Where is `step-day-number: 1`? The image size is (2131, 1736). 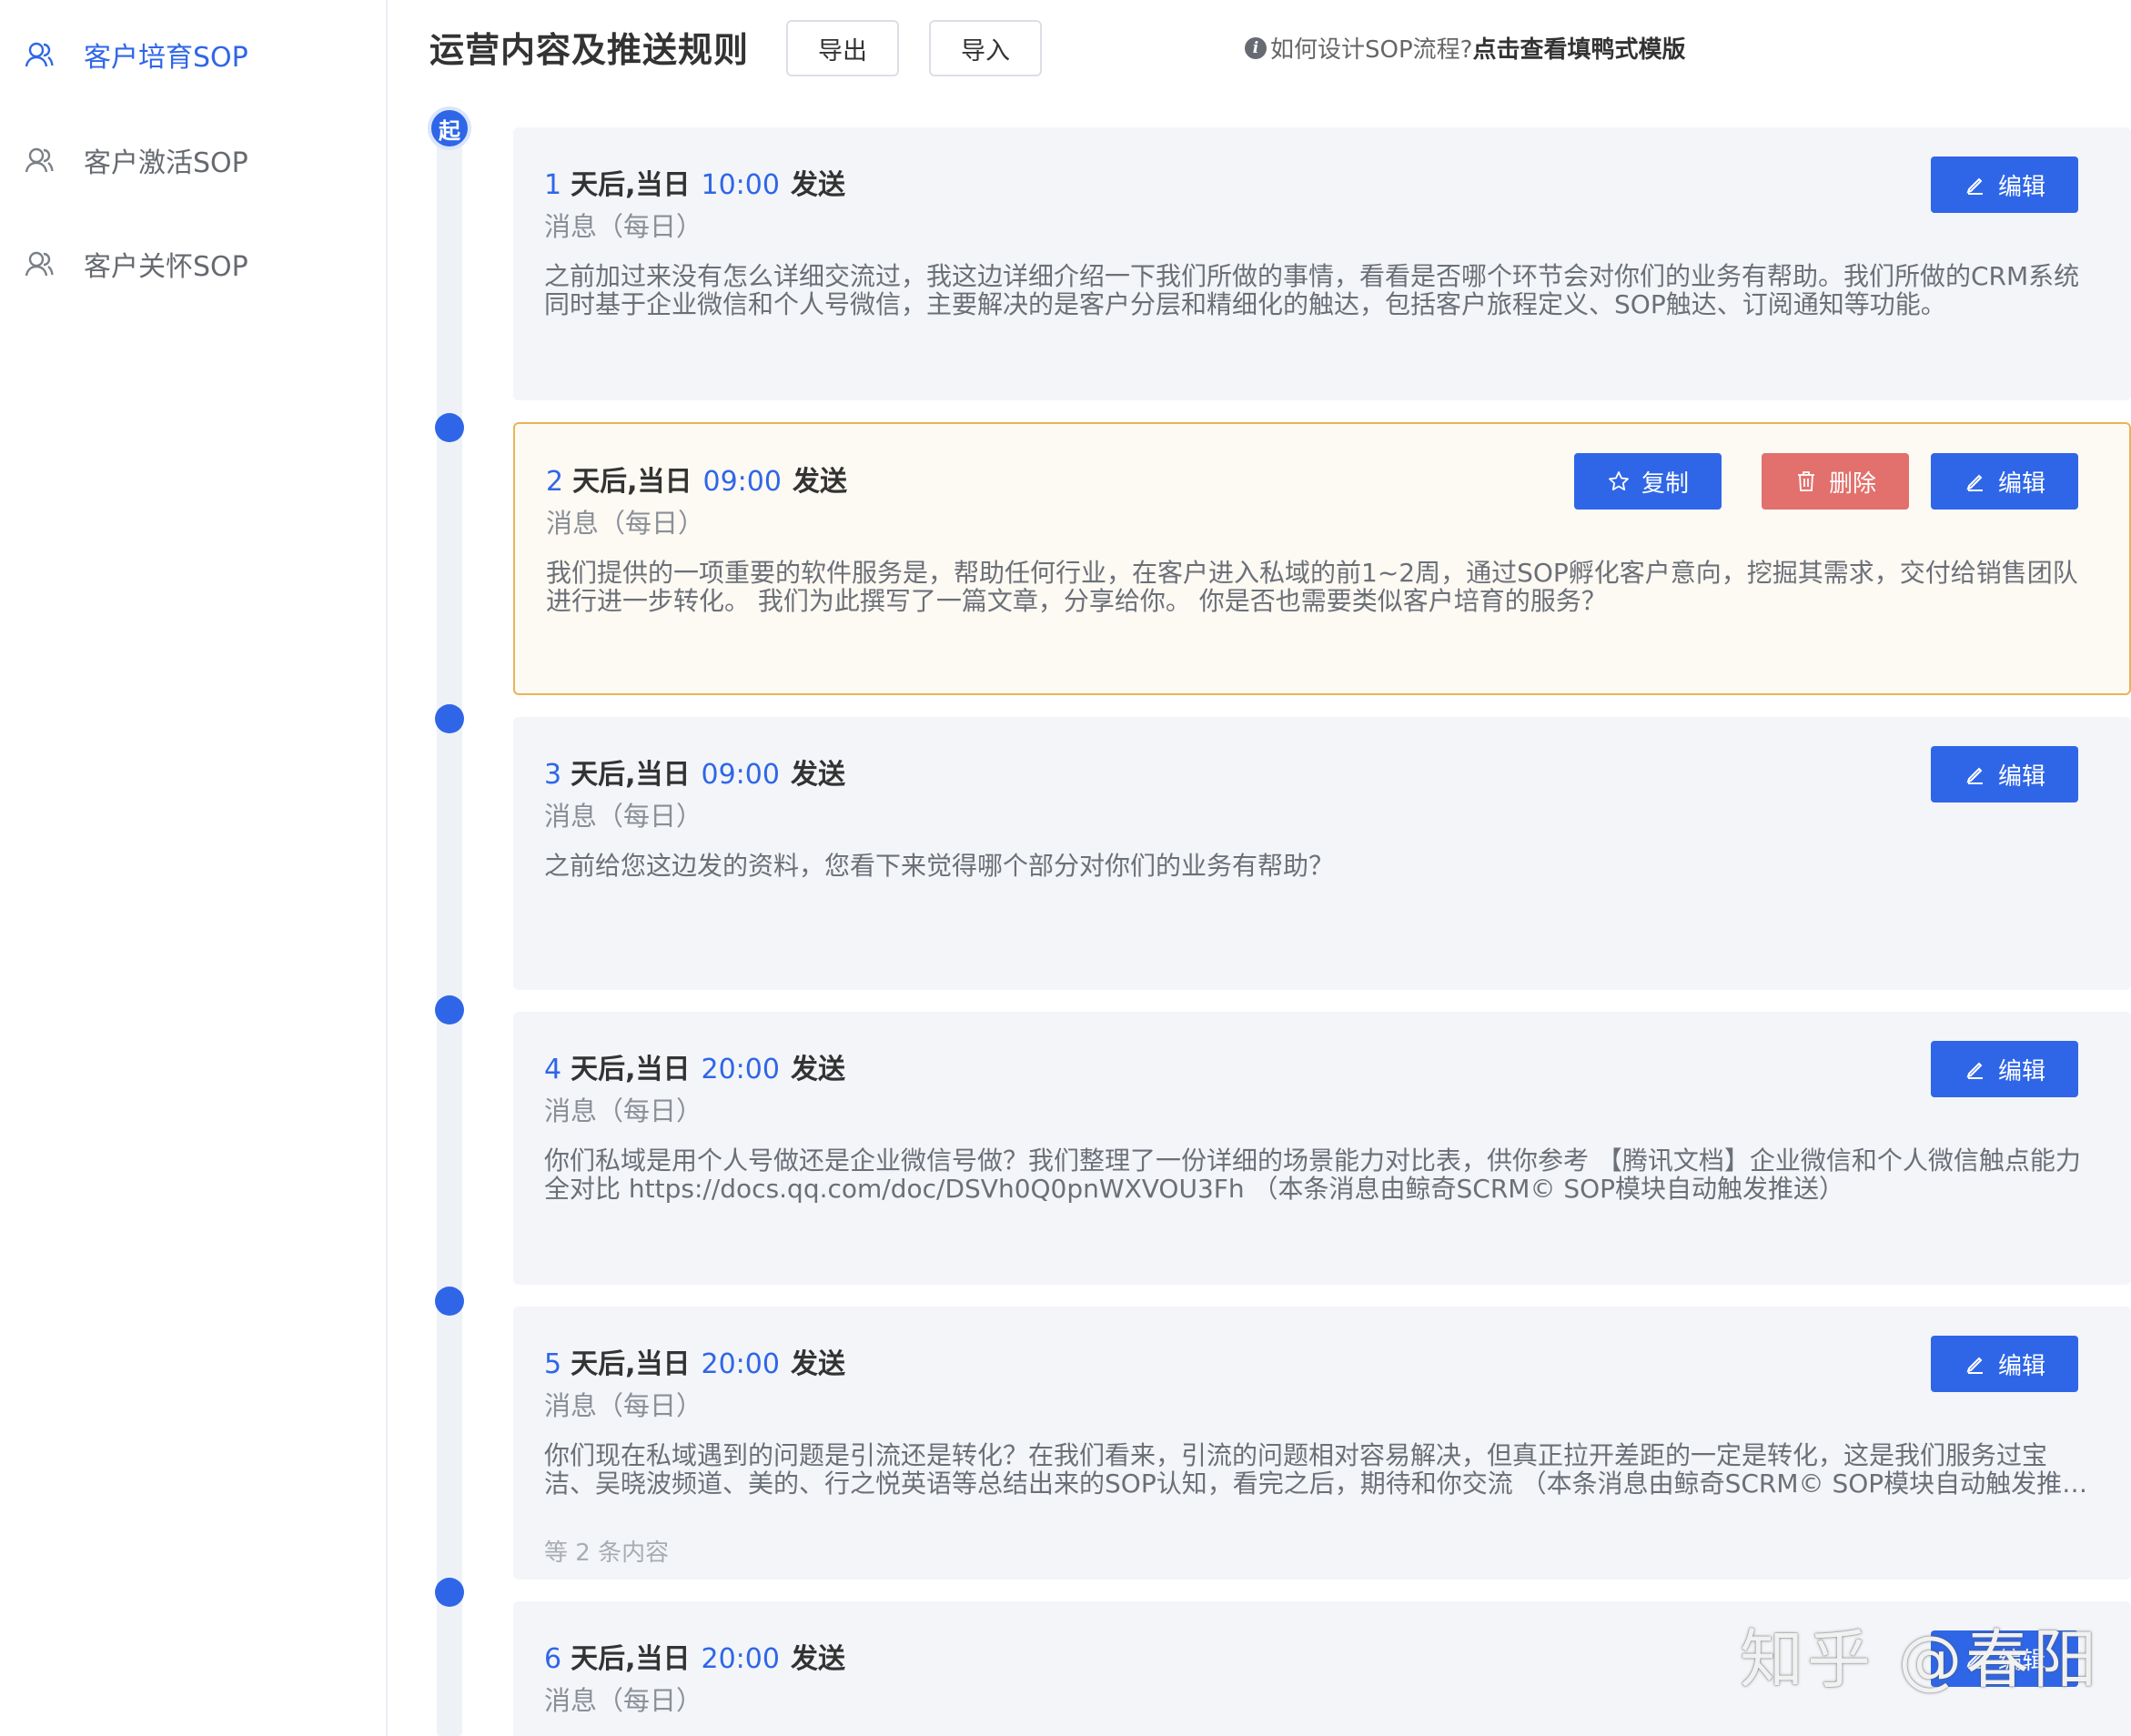 step-day-number: 1 is located at coordinates (553, 185).